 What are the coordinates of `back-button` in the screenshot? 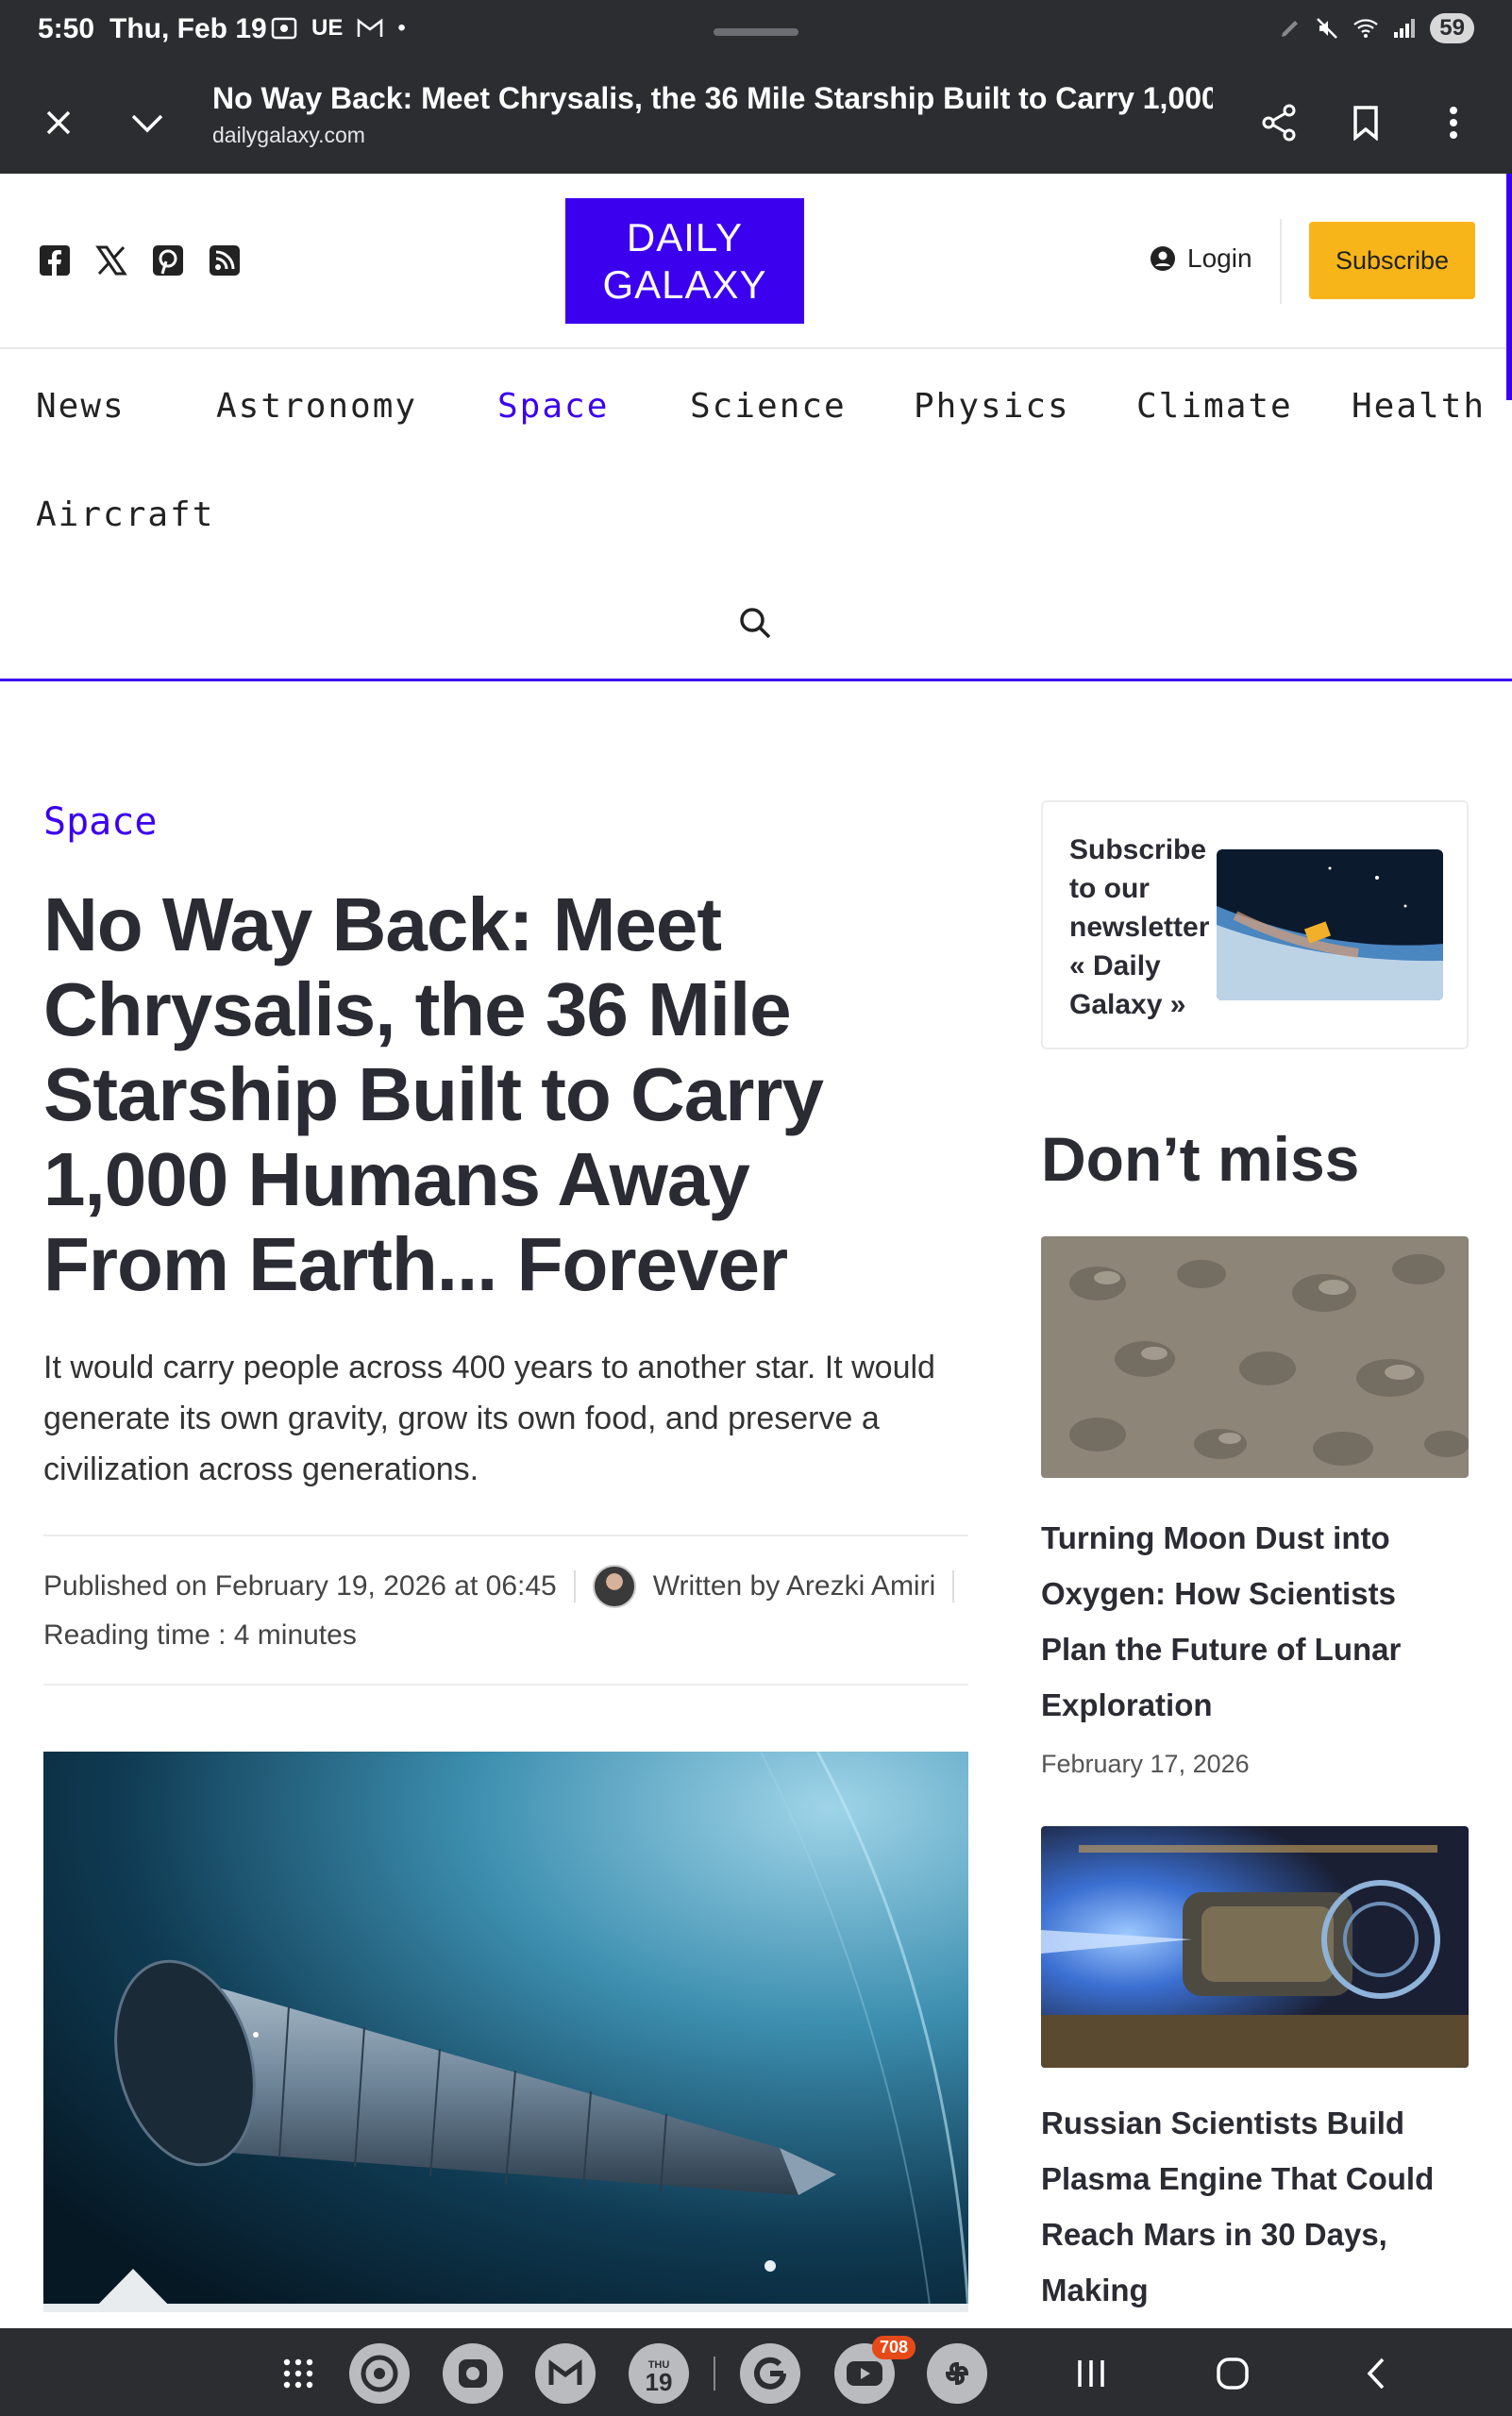 It's located at (1376, 2374).